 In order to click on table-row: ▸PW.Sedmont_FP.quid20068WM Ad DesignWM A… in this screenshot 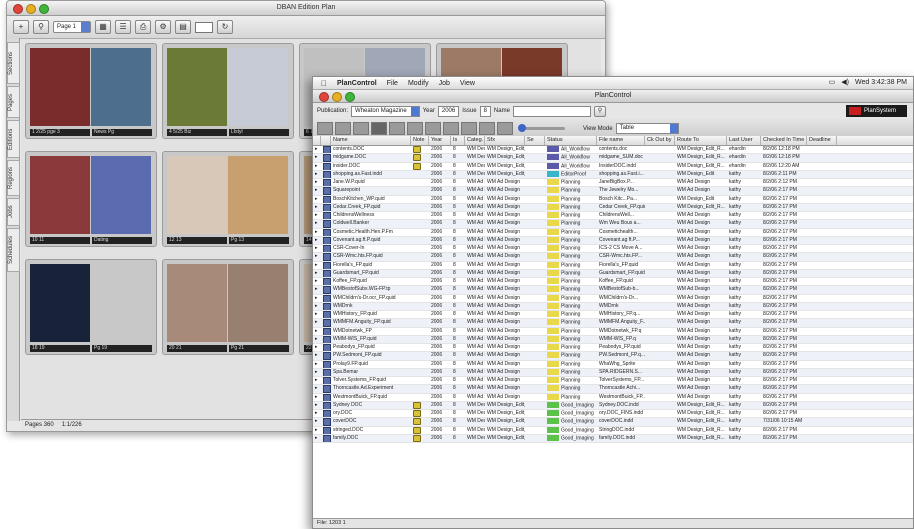, I will do `click(613, 356)`.